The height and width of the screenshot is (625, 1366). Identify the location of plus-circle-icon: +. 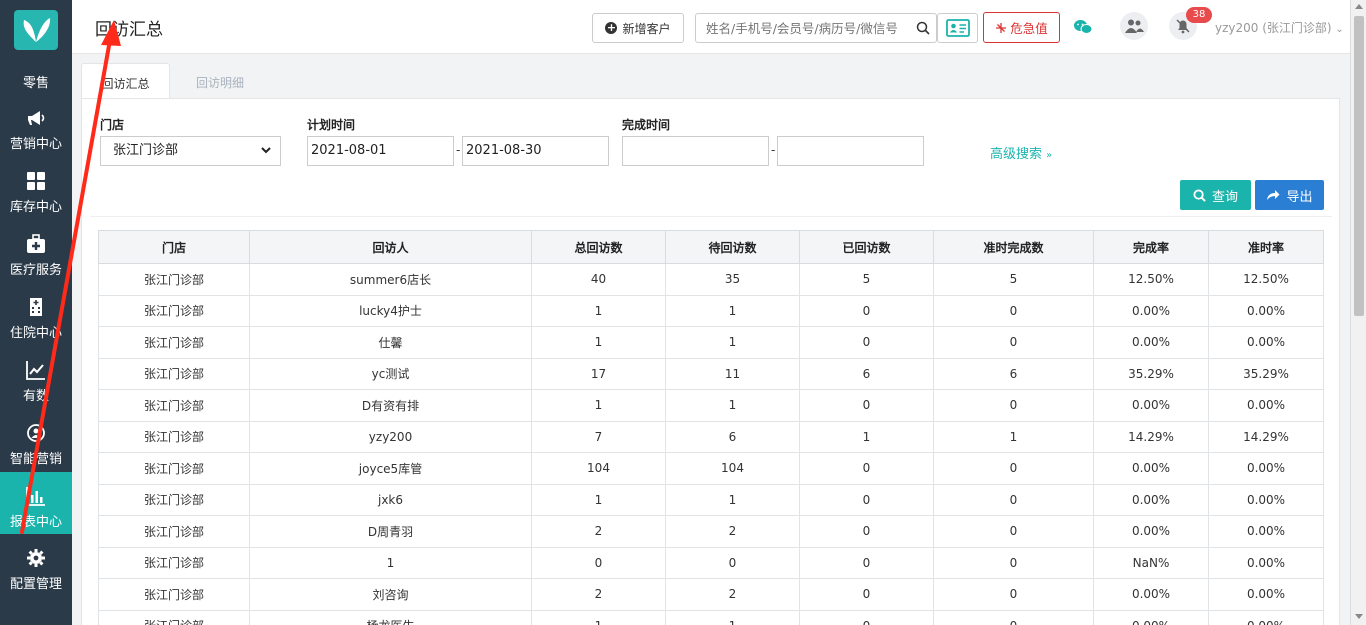
(611, 27).